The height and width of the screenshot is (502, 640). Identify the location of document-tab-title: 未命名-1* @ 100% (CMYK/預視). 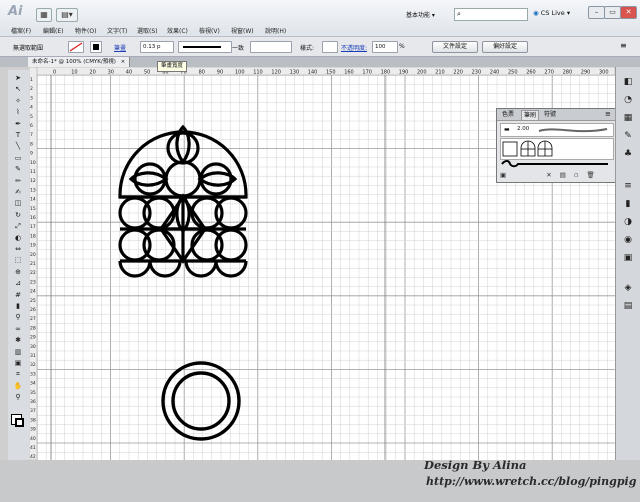
(74, 62).